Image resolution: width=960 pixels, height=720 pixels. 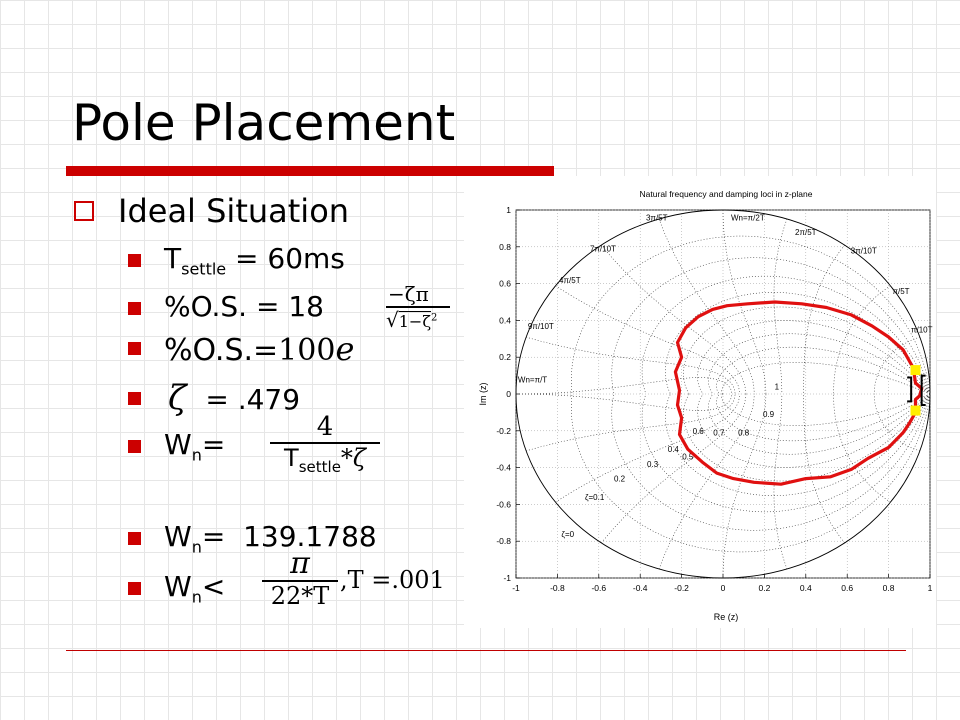 What do you see at coordinates (503, 431) in the screenshot?
I see `y-tick-label: -0.2` at bounding box center [503, 431].